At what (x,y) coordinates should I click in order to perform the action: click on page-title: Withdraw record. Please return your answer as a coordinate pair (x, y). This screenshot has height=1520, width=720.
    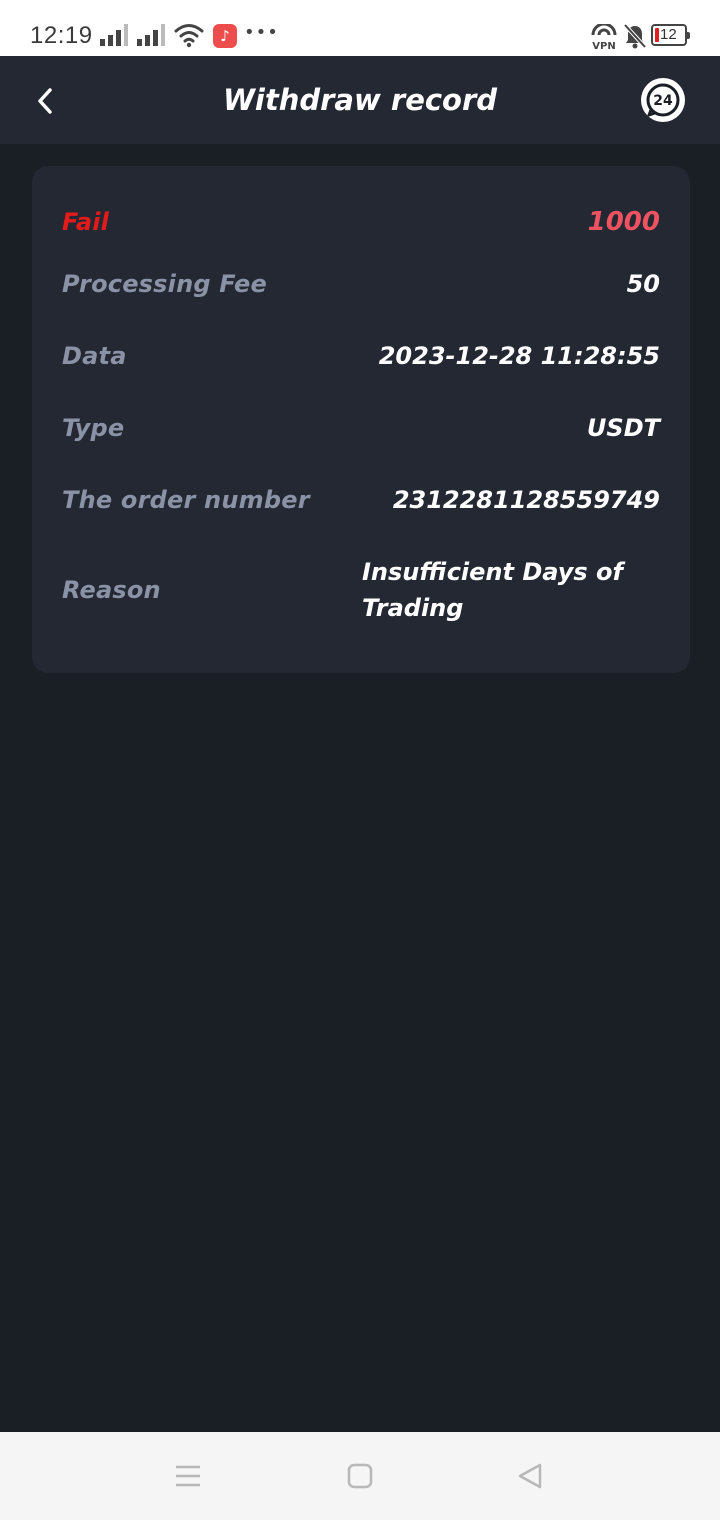
    Looking at the image, I should click on (360, 100).